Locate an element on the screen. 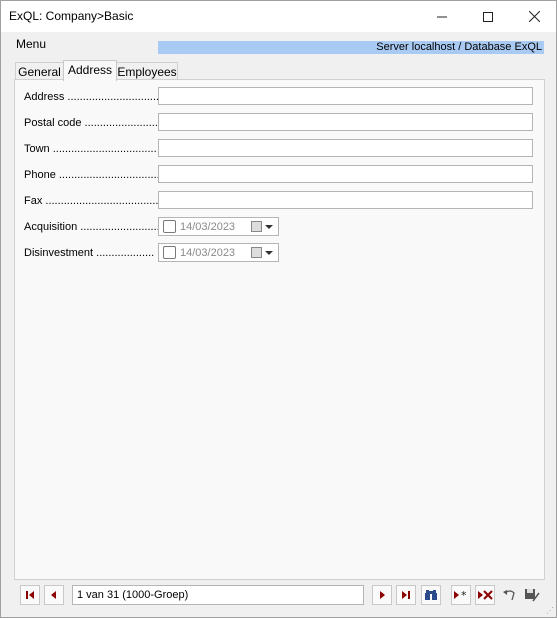 This screenshot has height=618, width=557. acquisition-date-value: 14/03/2023 is located at coordinates (208, 226).